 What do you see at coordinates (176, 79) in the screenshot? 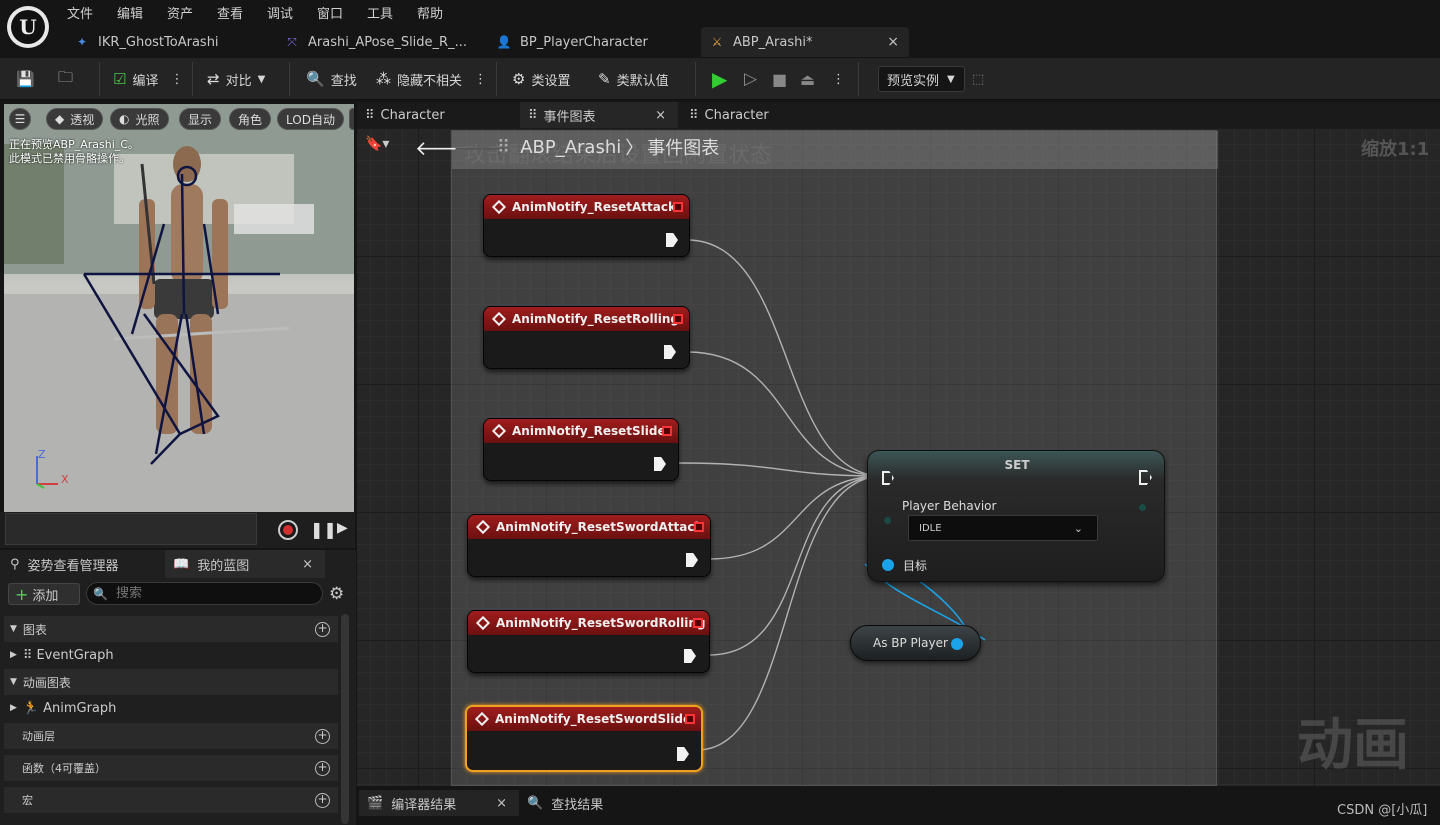
I see `compile-options-icon: ⋮` at bounding box center [176, 79].